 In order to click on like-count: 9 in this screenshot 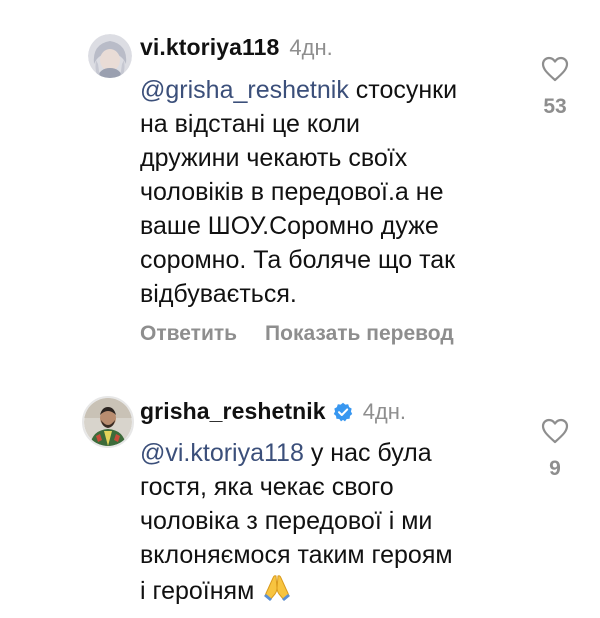, I will do `click(555, 468)`.